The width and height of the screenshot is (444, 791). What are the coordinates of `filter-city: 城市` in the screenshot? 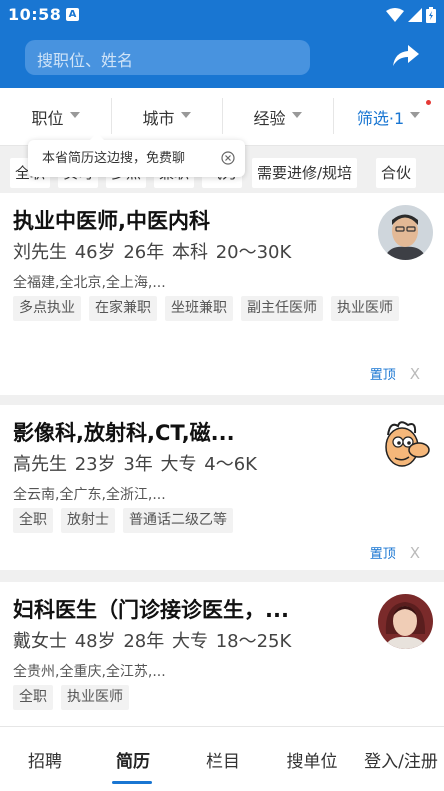 It's located at (166, 117).